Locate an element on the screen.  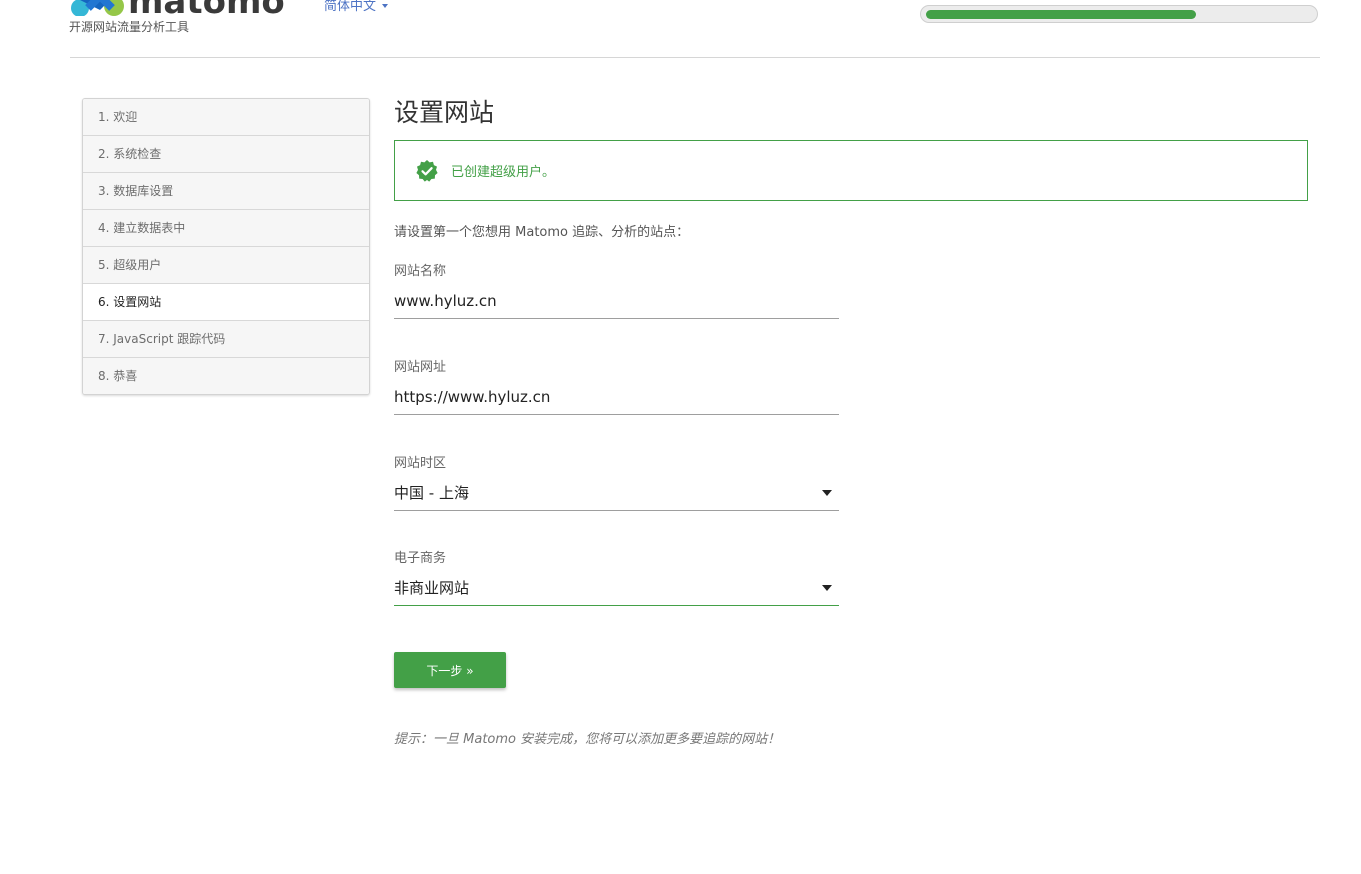
matomo-logo-icon is located at coordinates (97, 8).